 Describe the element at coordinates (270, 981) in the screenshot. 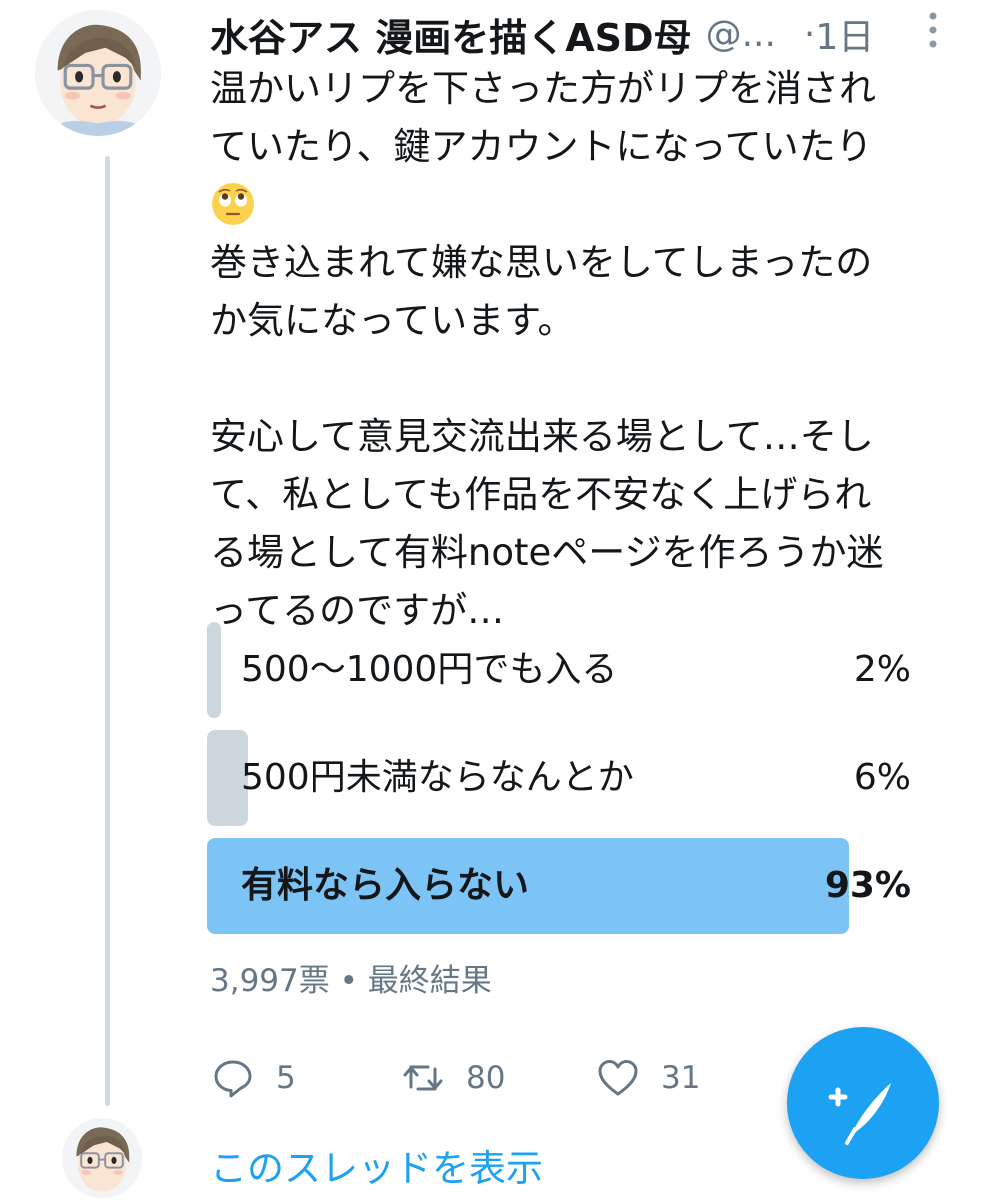

I see `poll-vote-count: 3,997票` at that location.